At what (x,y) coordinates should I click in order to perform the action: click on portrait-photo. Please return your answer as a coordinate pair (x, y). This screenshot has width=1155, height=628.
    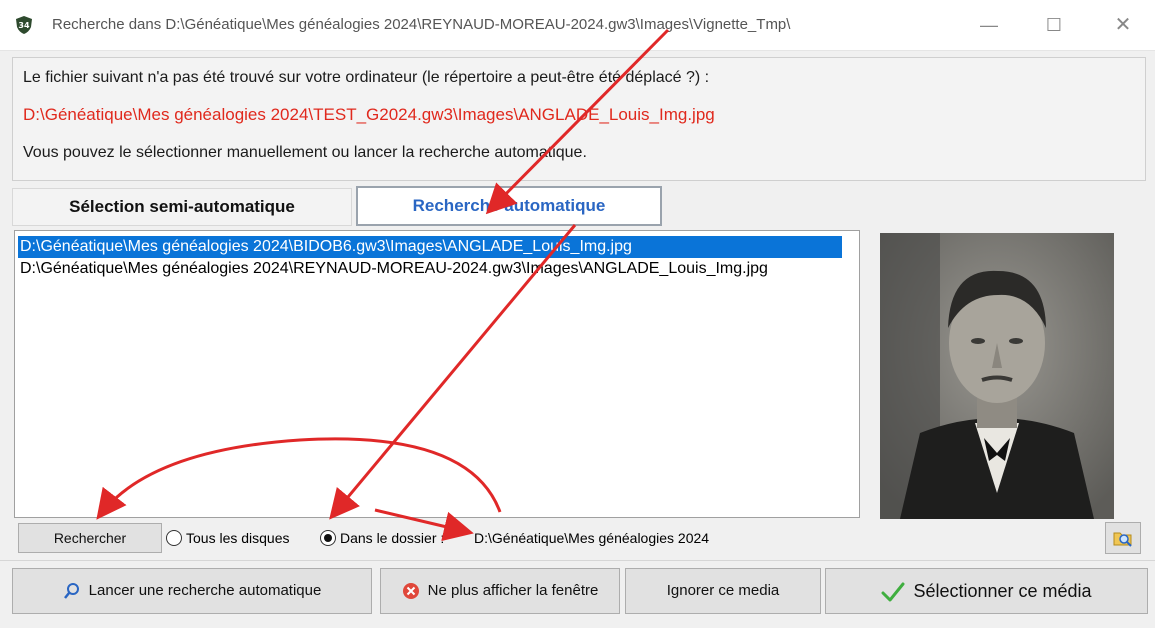
    Looking at the image, I should click on (997, 376).